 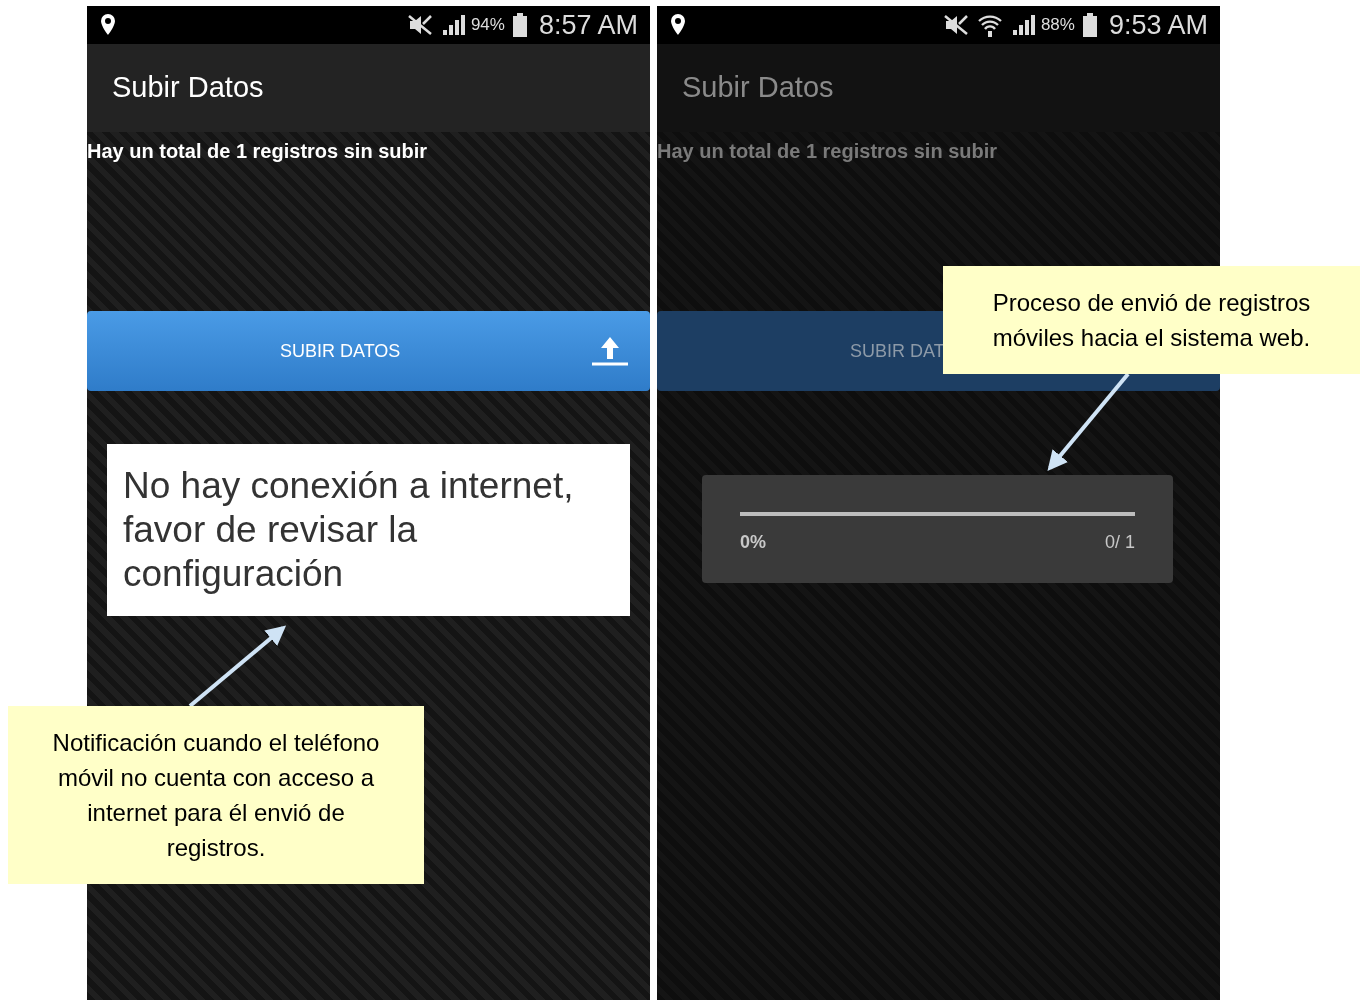 I want to click on toast-message: No hay conexión a internet, favor de revisar la configuración, so click(x=368, y=530).